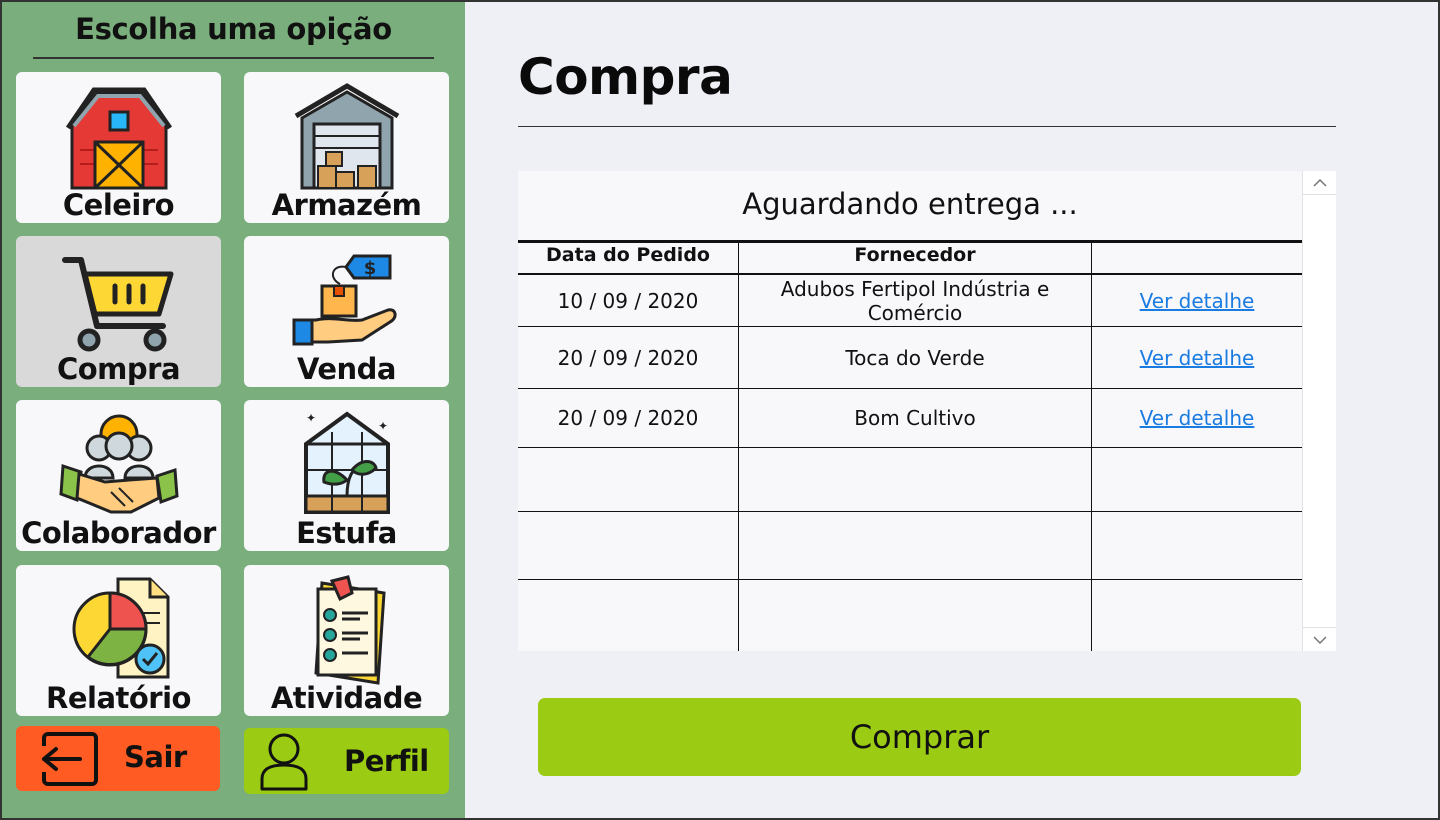  Describe the element at coordinates (284, 762) in the screenshot. I see `user-icon` at that location.